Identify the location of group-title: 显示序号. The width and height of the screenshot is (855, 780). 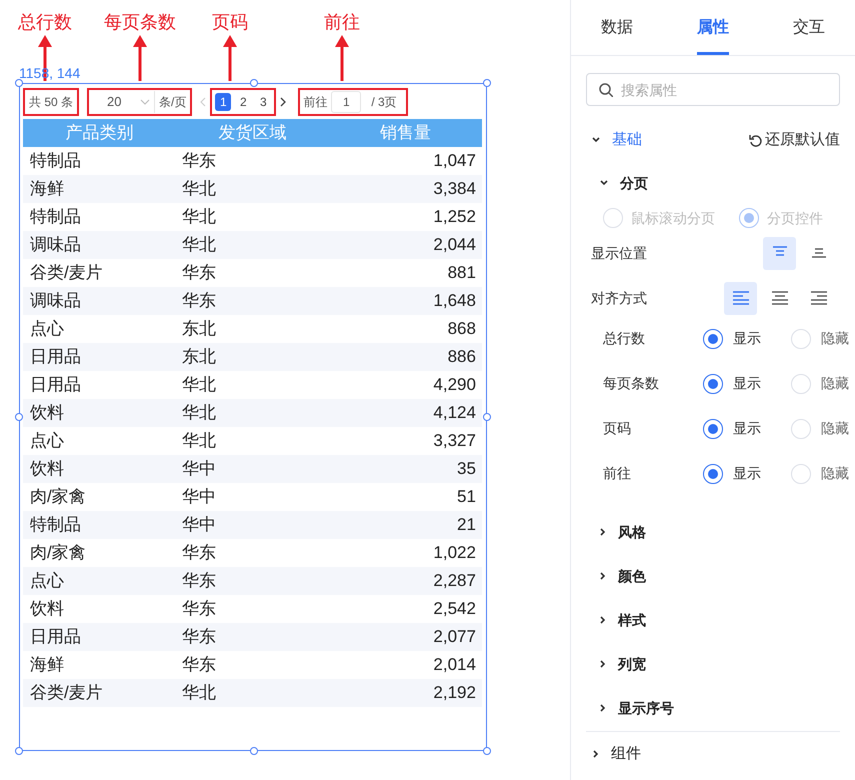
(646, 708).